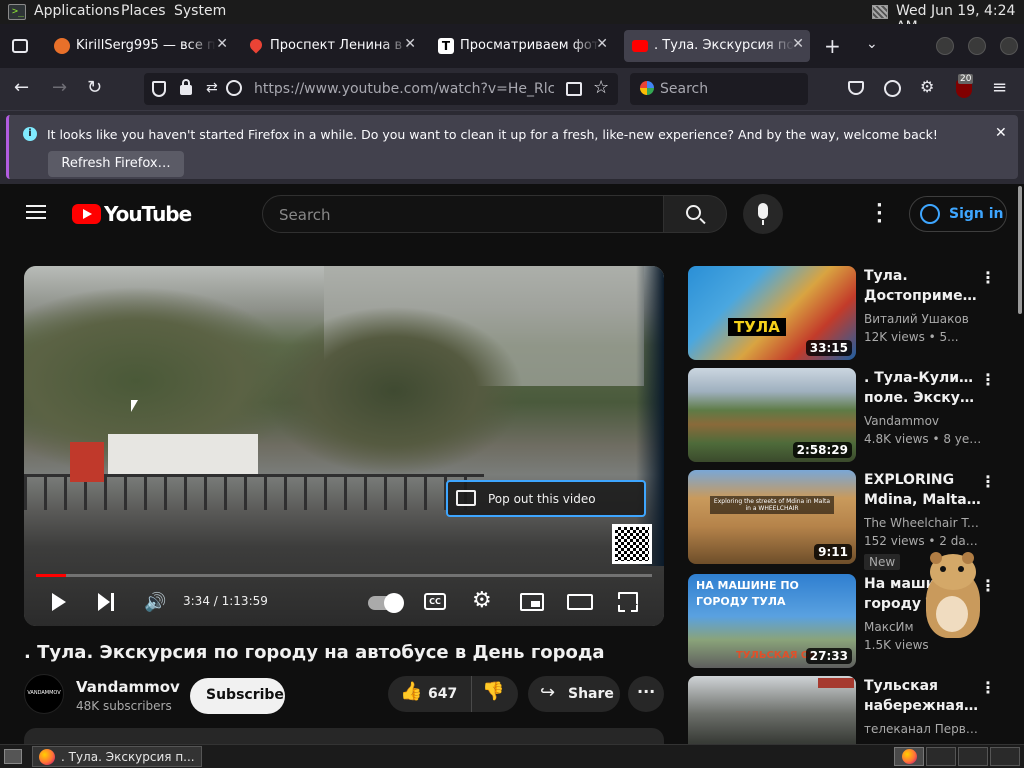 The height and width of the screenshot is (768, 1024). I want to click on info-icon: i, so click(30, 134).